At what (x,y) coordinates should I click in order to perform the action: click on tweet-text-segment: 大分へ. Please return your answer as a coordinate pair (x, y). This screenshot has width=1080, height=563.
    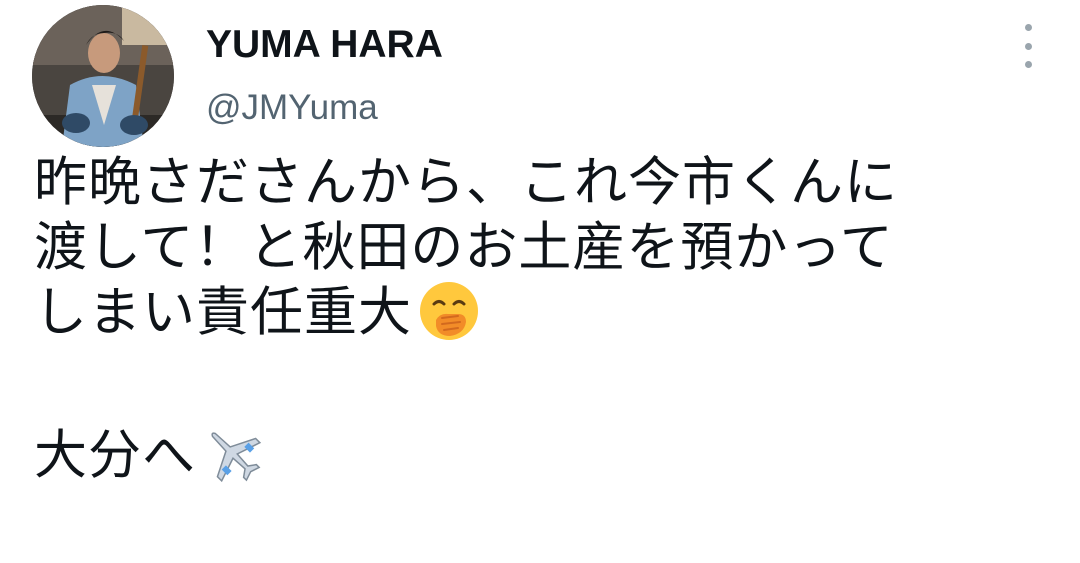
    Looking at the image, I should click on (115, 455).